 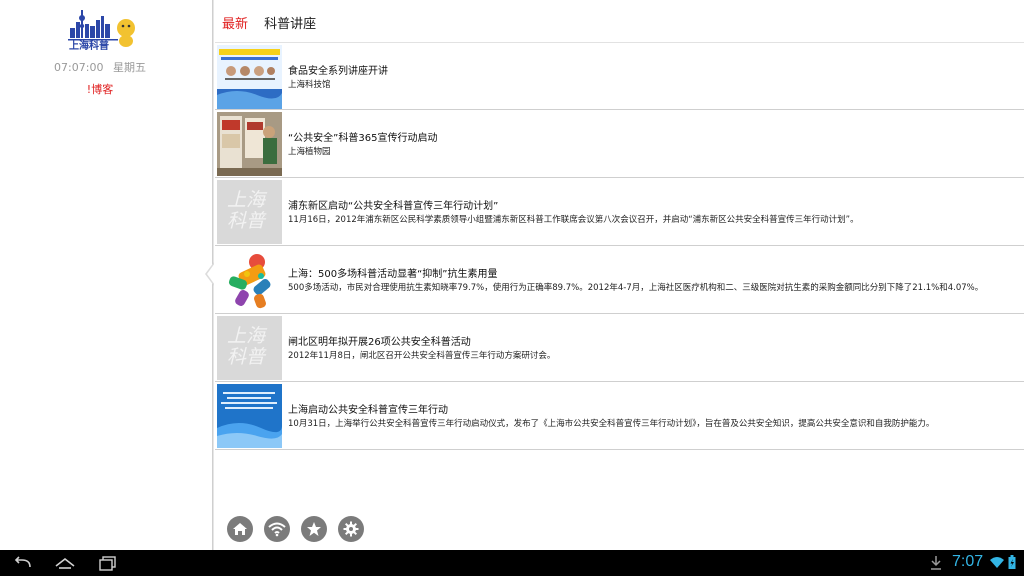 What do you see at coordinates (89, 44) in the screenshot?
I see `svg-text: 上海科普` at bounding box center [89, 44].